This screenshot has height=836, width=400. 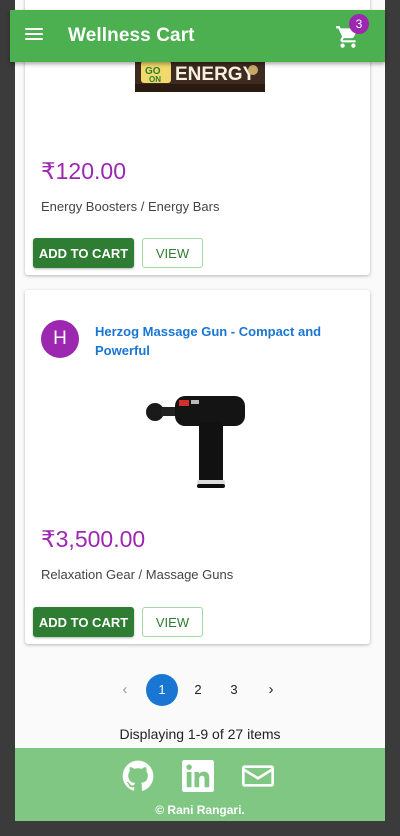 I want to click on app-title: Wellness Cart, so click(x=131, y=35).